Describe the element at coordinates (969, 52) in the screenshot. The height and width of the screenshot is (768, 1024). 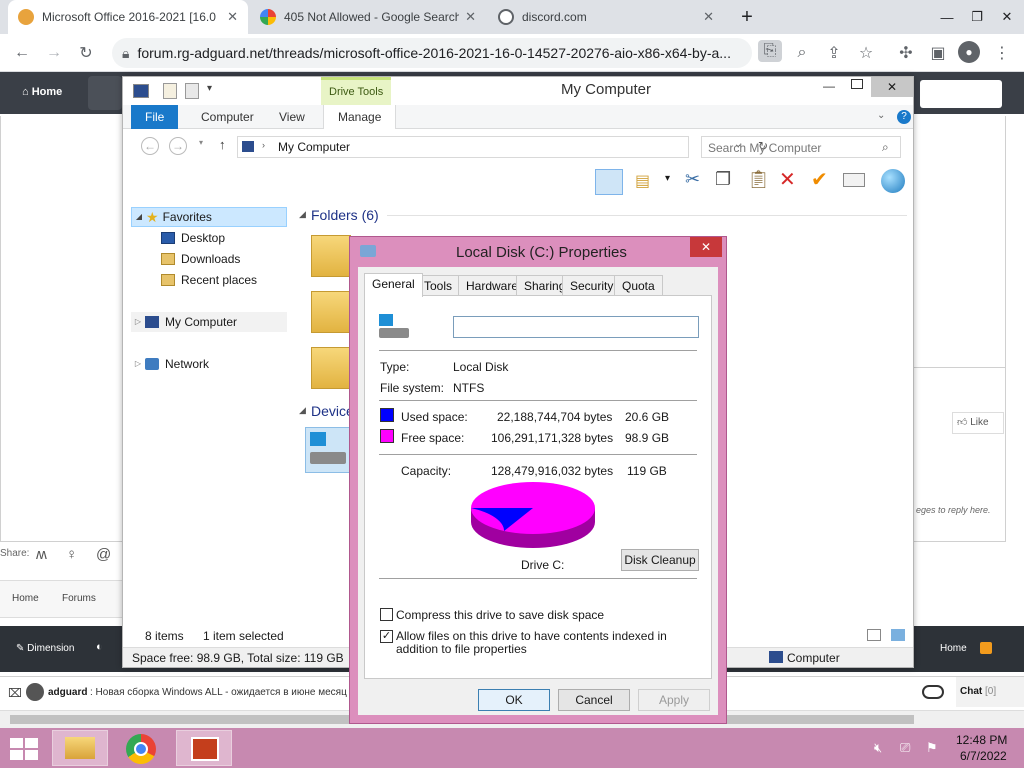
I see `profile-avatar-icon: ●` at that location.